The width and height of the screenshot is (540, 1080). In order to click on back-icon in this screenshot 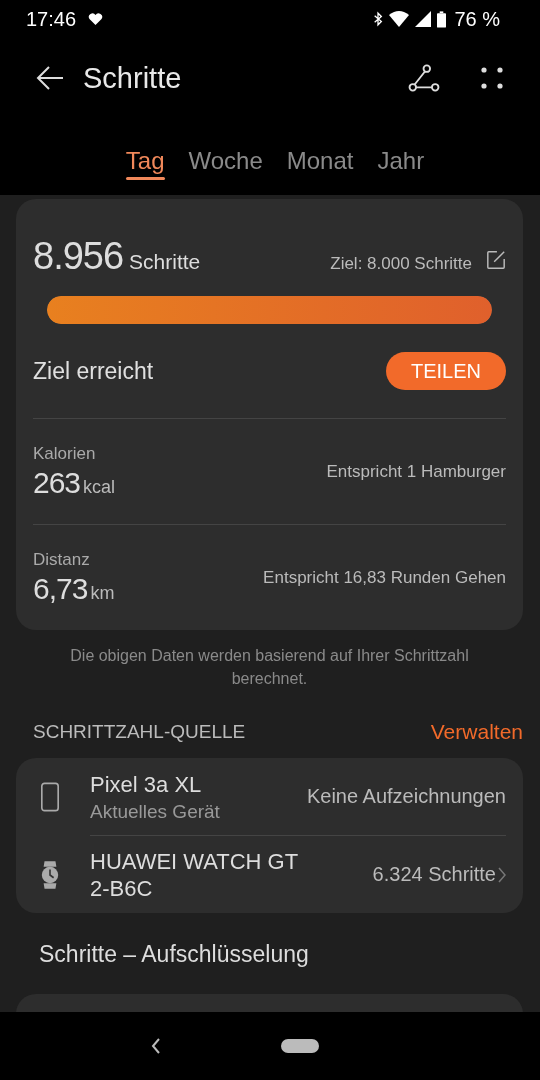, I will do `click(156, 1046)`.